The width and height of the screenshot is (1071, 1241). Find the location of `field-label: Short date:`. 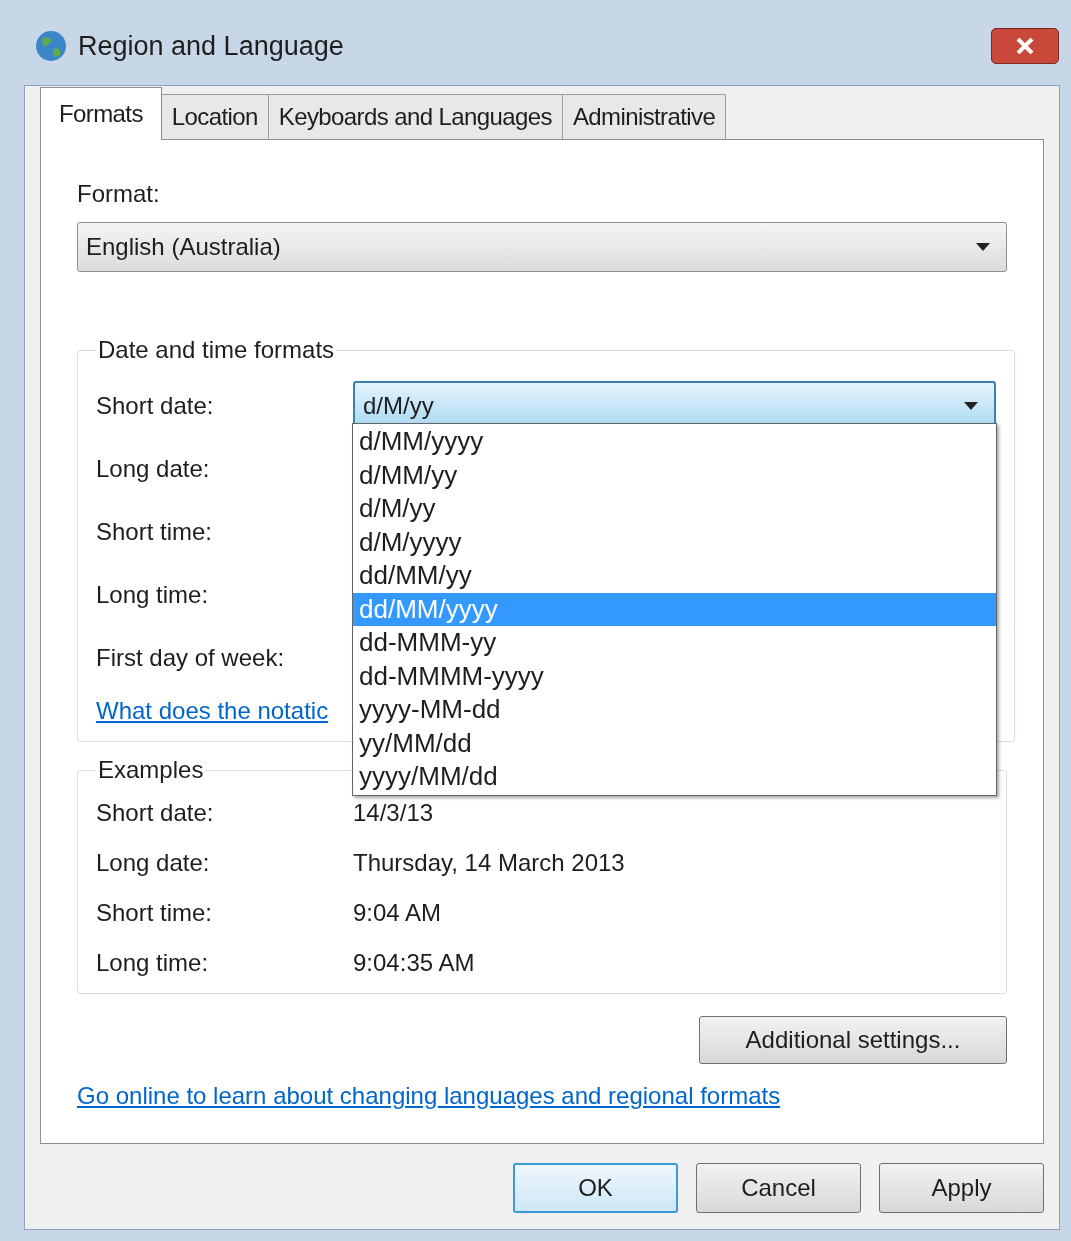

field-label: Short date: is located at coordinates (155, 405).